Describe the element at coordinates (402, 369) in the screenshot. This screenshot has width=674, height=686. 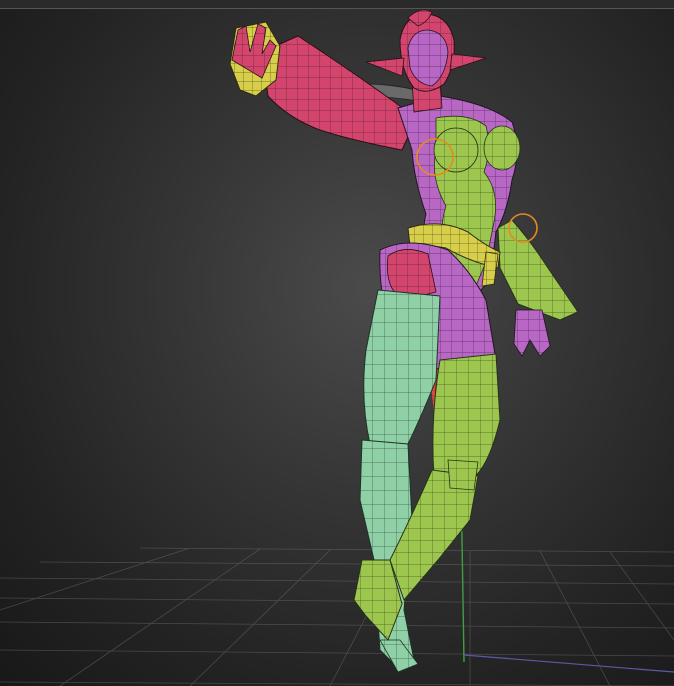
I see `left-thigh` at that location.